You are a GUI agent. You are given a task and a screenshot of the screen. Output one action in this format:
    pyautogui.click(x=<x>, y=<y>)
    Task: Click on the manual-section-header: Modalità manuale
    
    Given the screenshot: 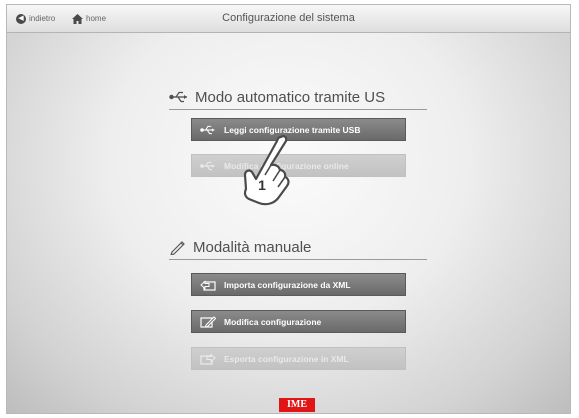 What is the action you would take?
    pyautogui.click(x=298, y=247)
    